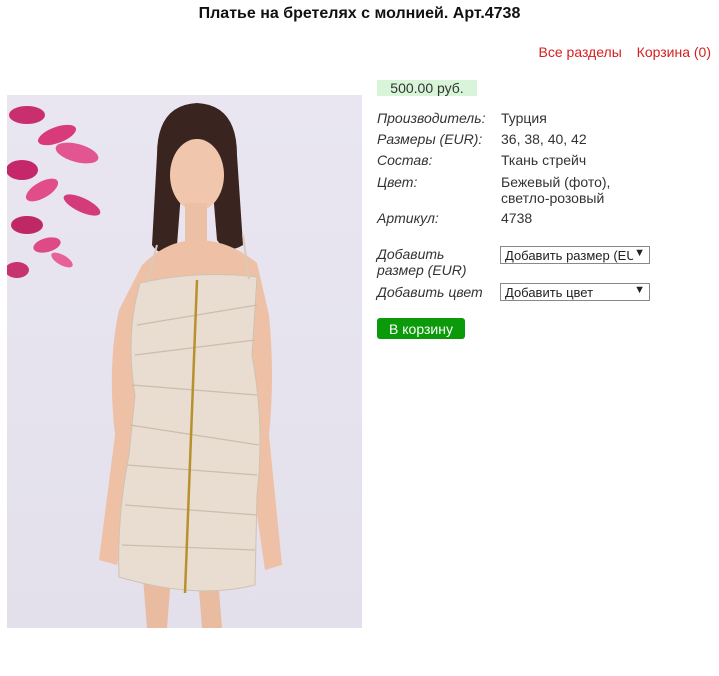  What do you see at coordinates (427, 88) in the screenshot?
I see `price-badge: 500.00 руб.` at bounding box center [427, 88].